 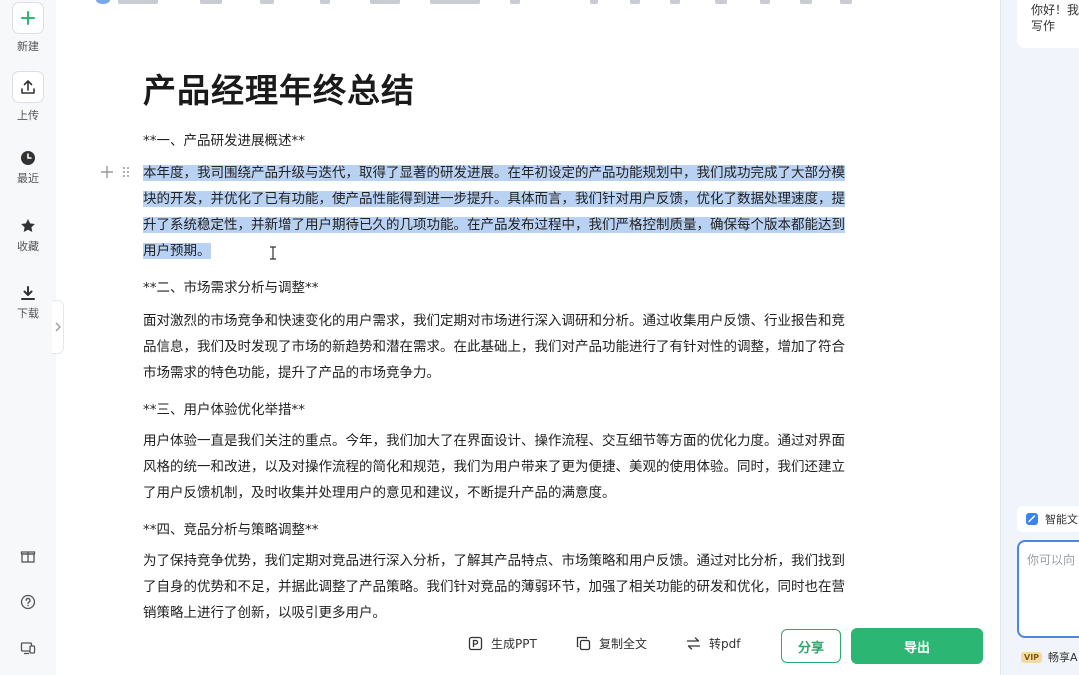 I want to click on upload-button: 上传, so click(x=28, y=97).